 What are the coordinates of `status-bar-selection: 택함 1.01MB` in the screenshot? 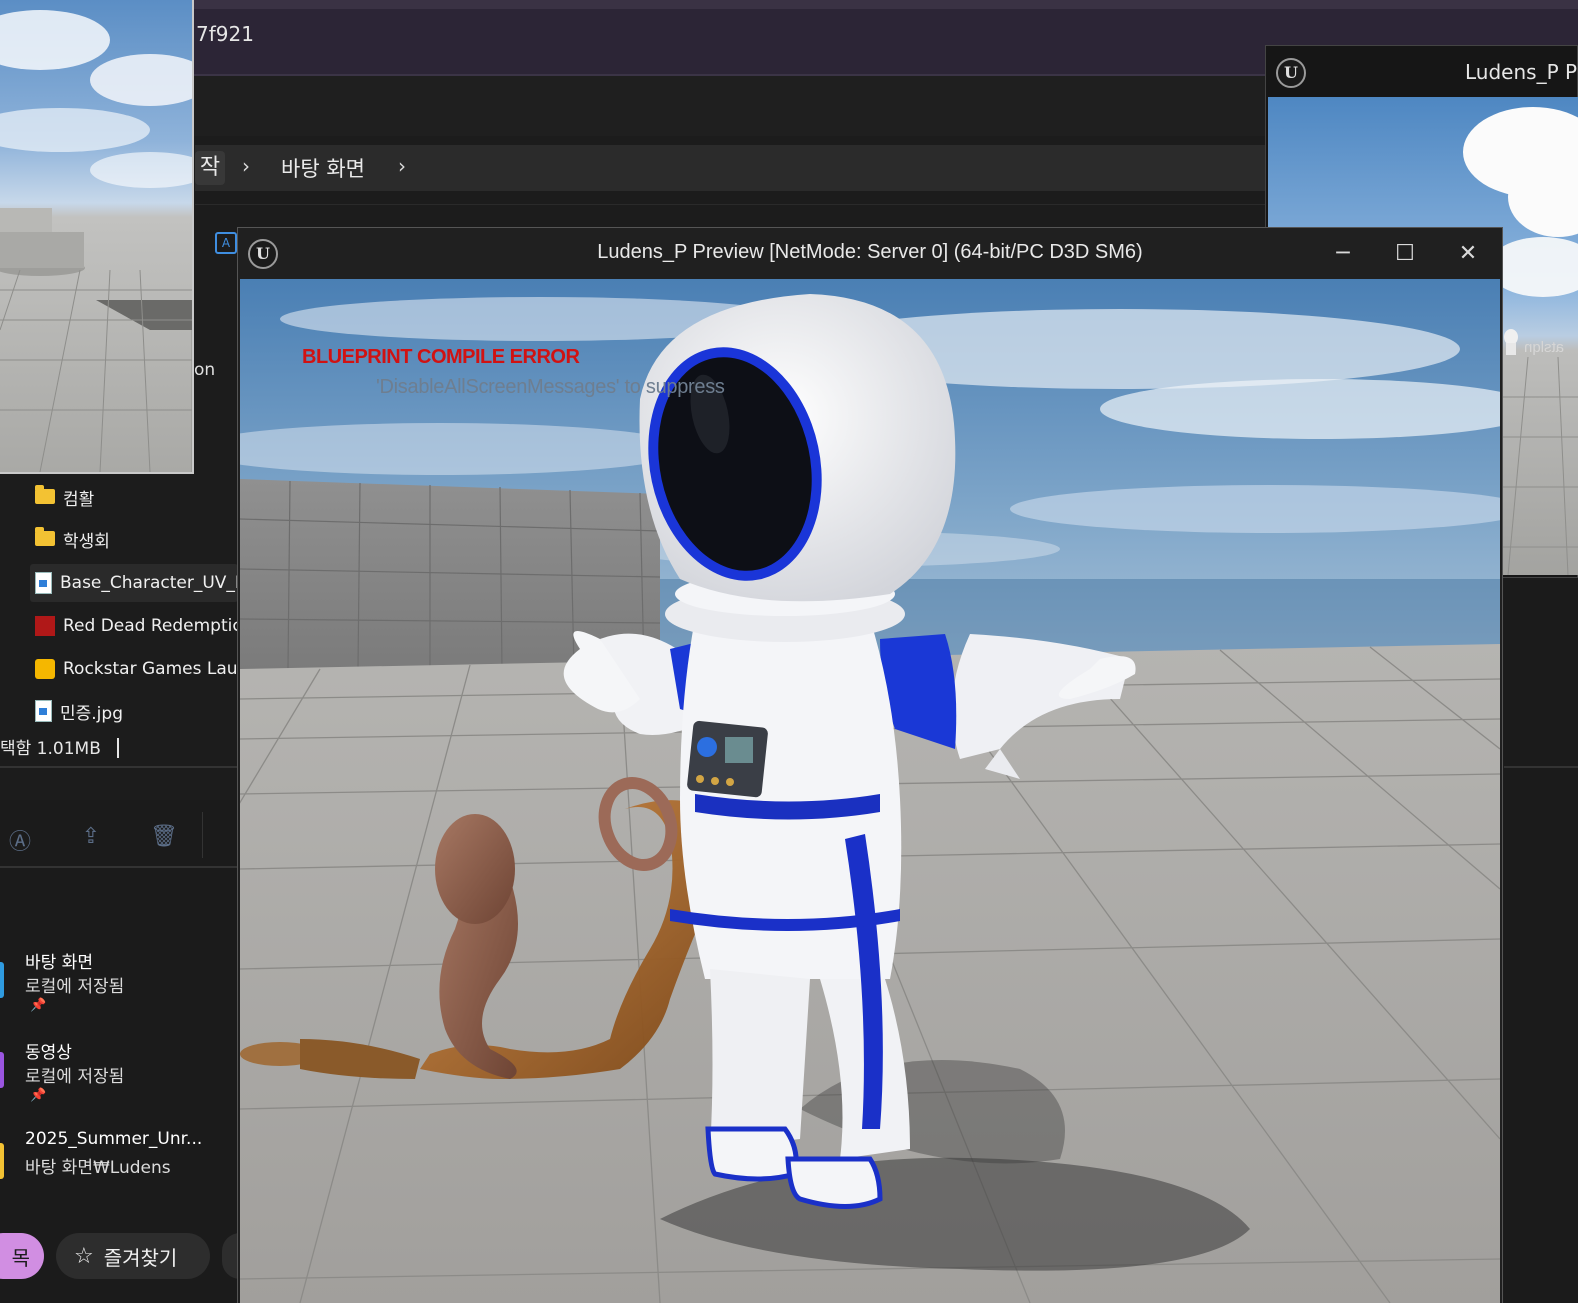 It's located at (50, 749).